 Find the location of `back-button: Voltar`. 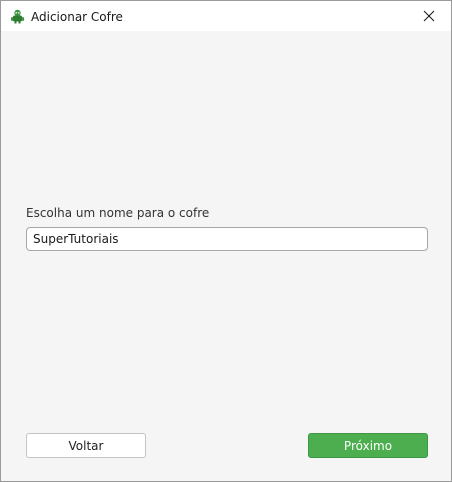

back-button: Voltar is located at coordinates (86, 445).